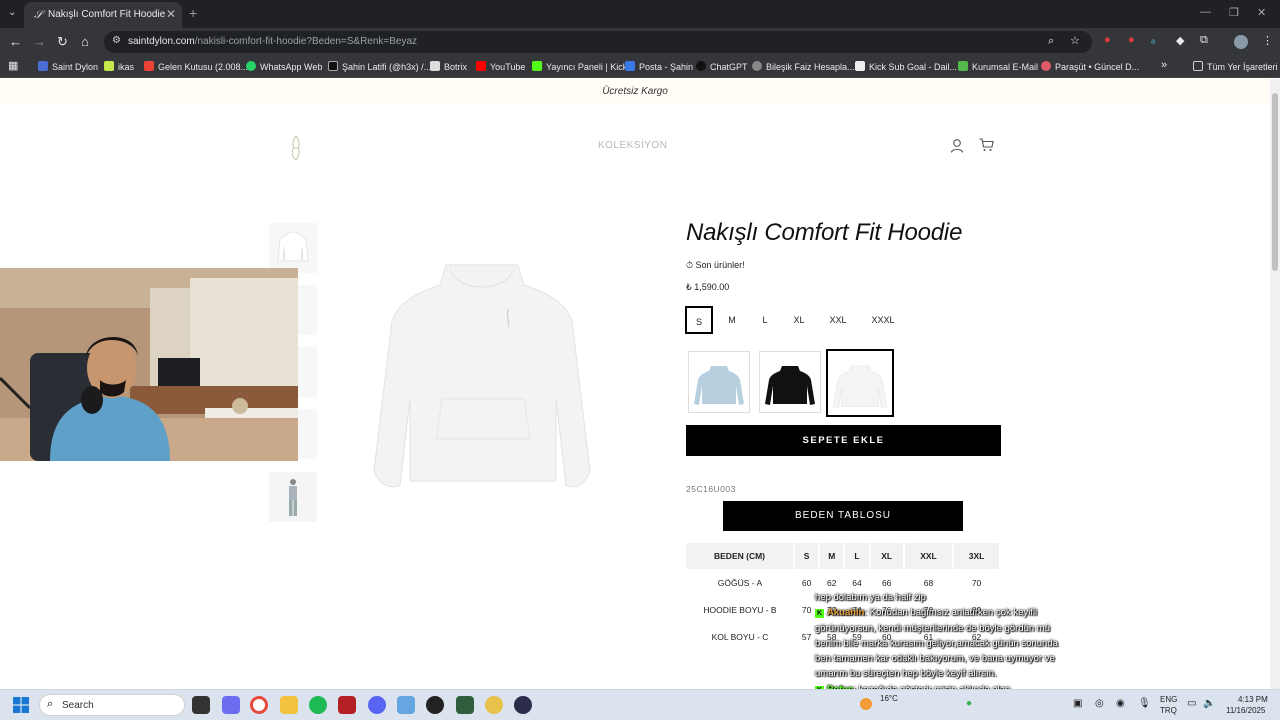 Image resolution: width=1280 pixels, height=720 pixels. What do you see at coordinates (15, 41) in the screenshot?
I see `back-icon: ←` at bounding box center [15, 41].